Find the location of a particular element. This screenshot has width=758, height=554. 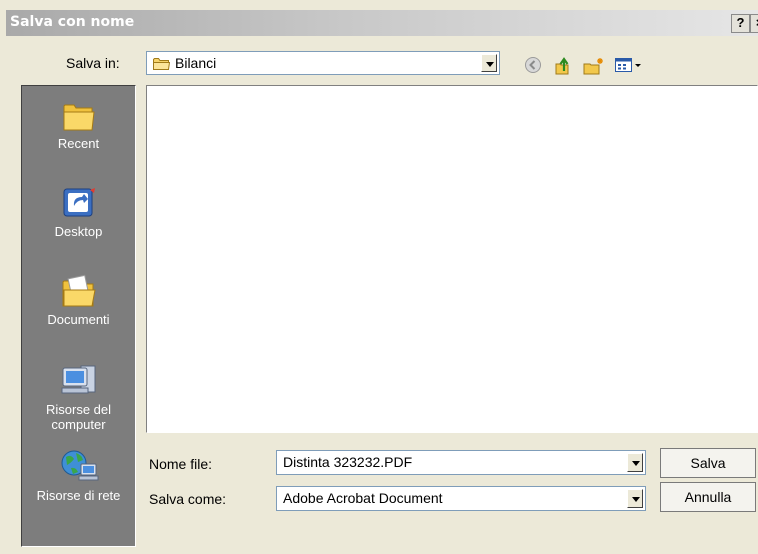

cancel-button: Annulla is located at coordinates (708, 497).